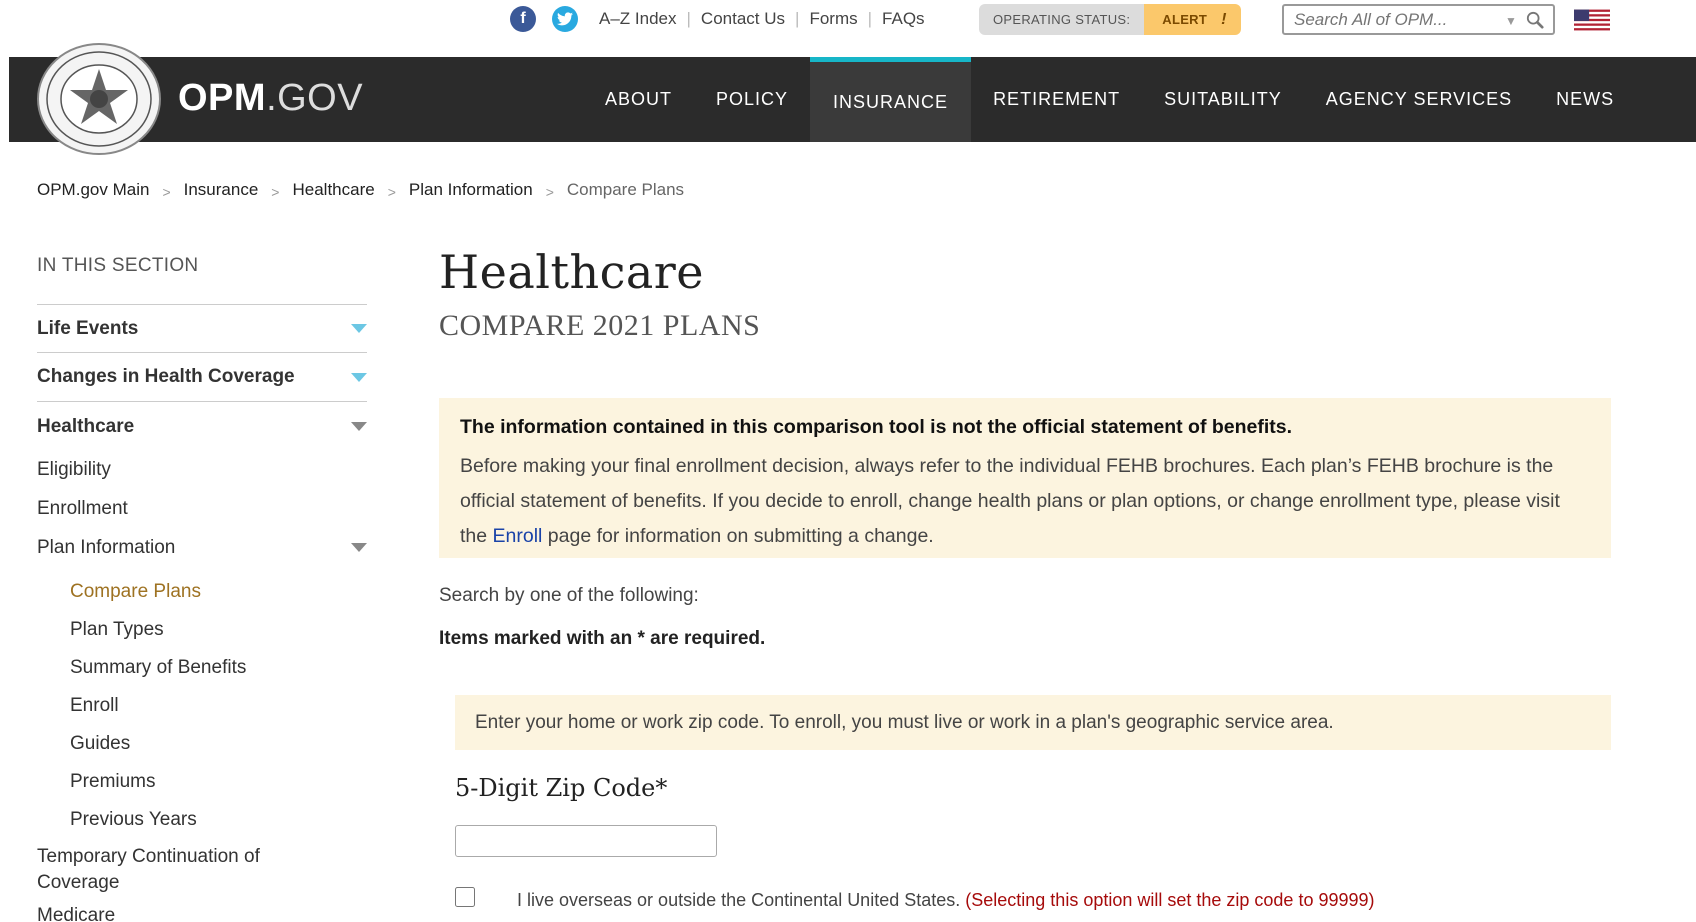  Describe the element at coordinates (202, 592) in the screenshot. I see `sidebar-sub-compare-plans: Compare Plans` at that location.